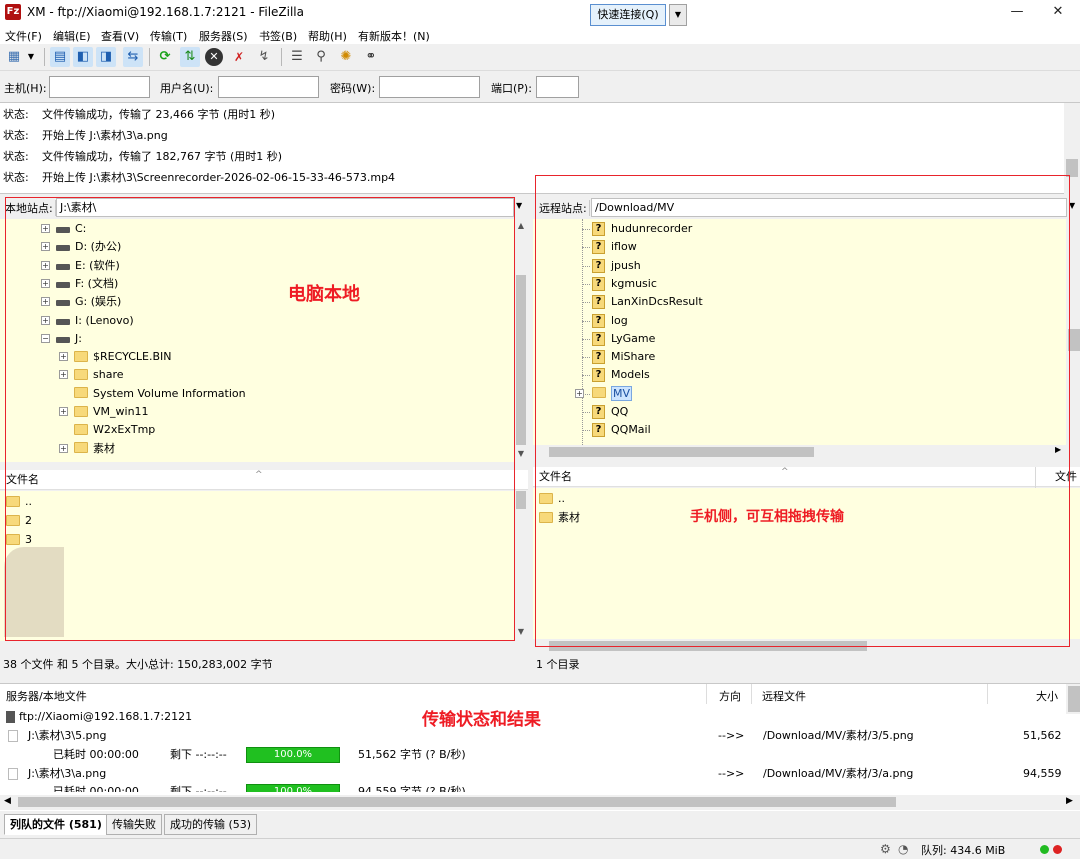  I want to click on remote-tree-item: ? QQMail, so click(800, 430).